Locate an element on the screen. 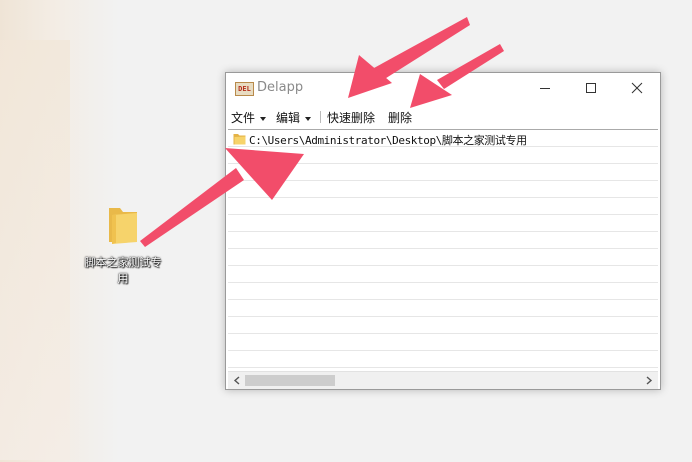 The height and width of the screenshot is (462, 692). menu-file: 文件 is located at coordinates (249, 117).